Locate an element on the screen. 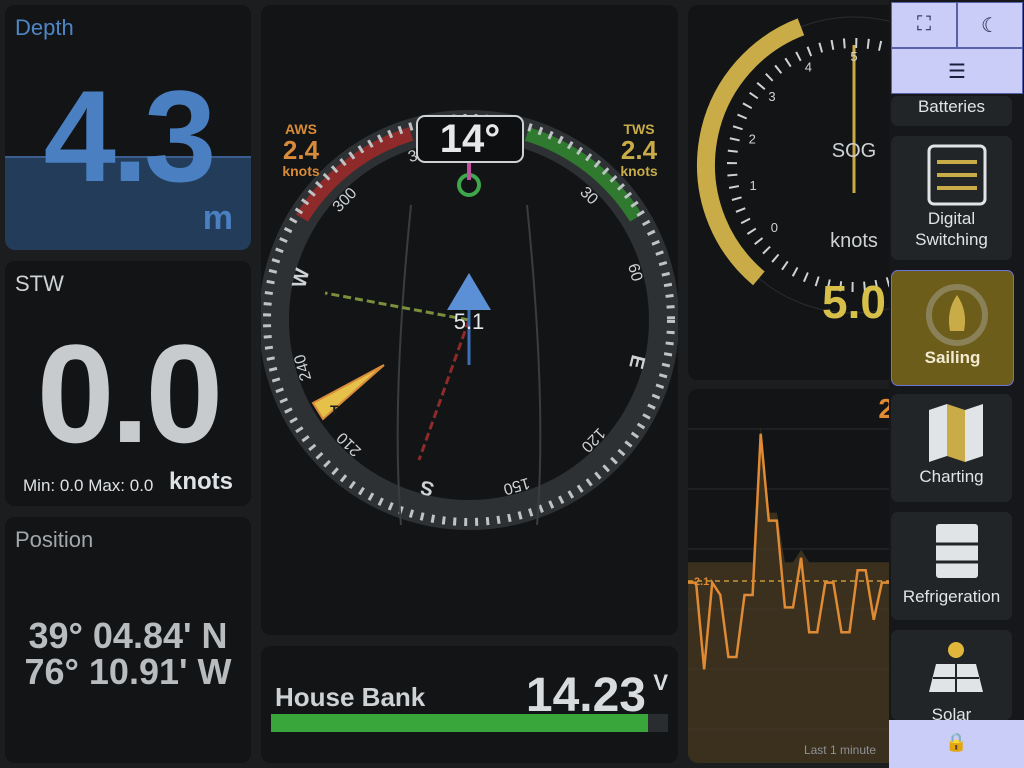 The image size is (1024, 768). night-mode-button: ☾ is located at coordinates (990, 25).